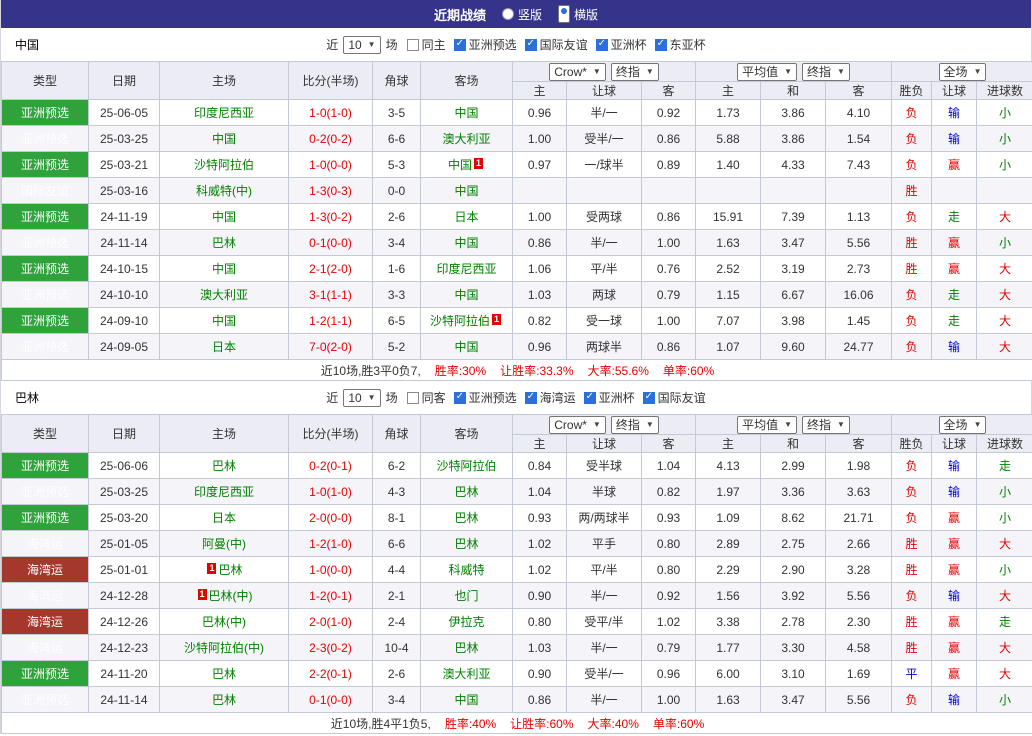 The width and height of the screenshot is (1032, 736). Describe the element at coordinates (224, 569) in the screenshot. I see `home-team: 1 巴林` at that location.